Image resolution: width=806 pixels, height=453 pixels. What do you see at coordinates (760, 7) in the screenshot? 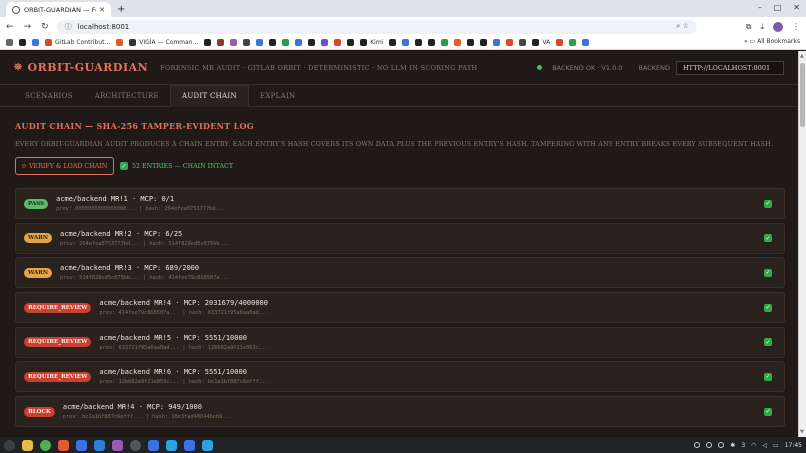
I see `minimize-icon: –` at bounding box center [760, 7].